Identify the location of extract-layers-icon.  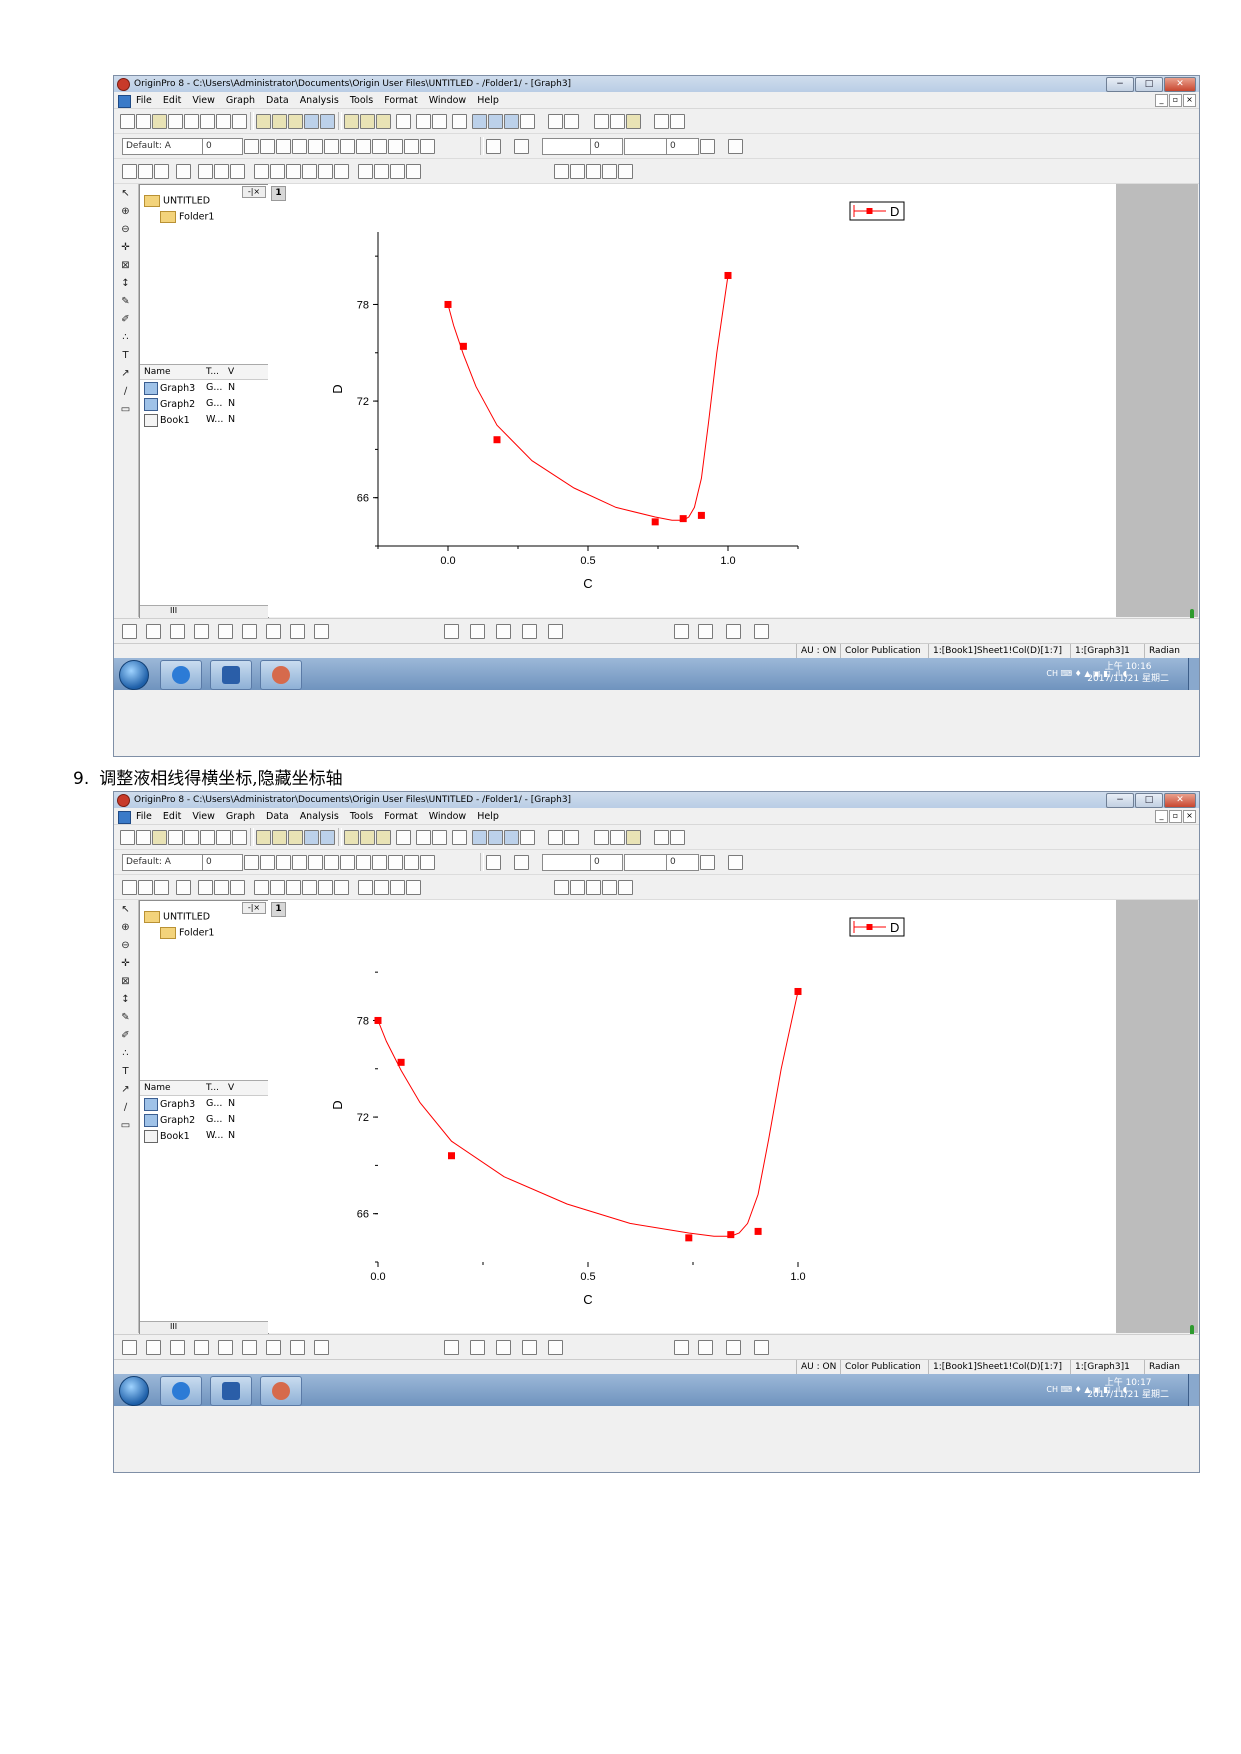
(183, 887).